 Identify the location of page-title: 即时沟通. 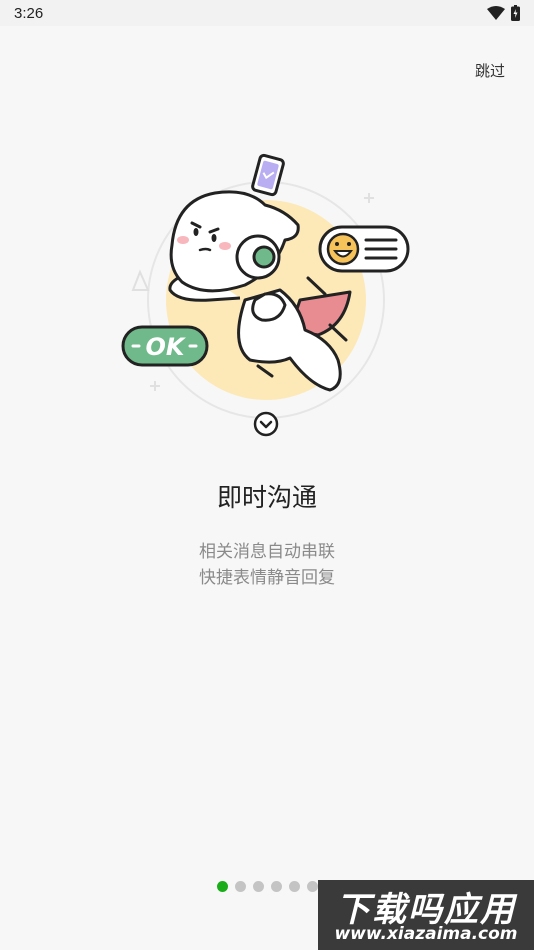
(266, 497).